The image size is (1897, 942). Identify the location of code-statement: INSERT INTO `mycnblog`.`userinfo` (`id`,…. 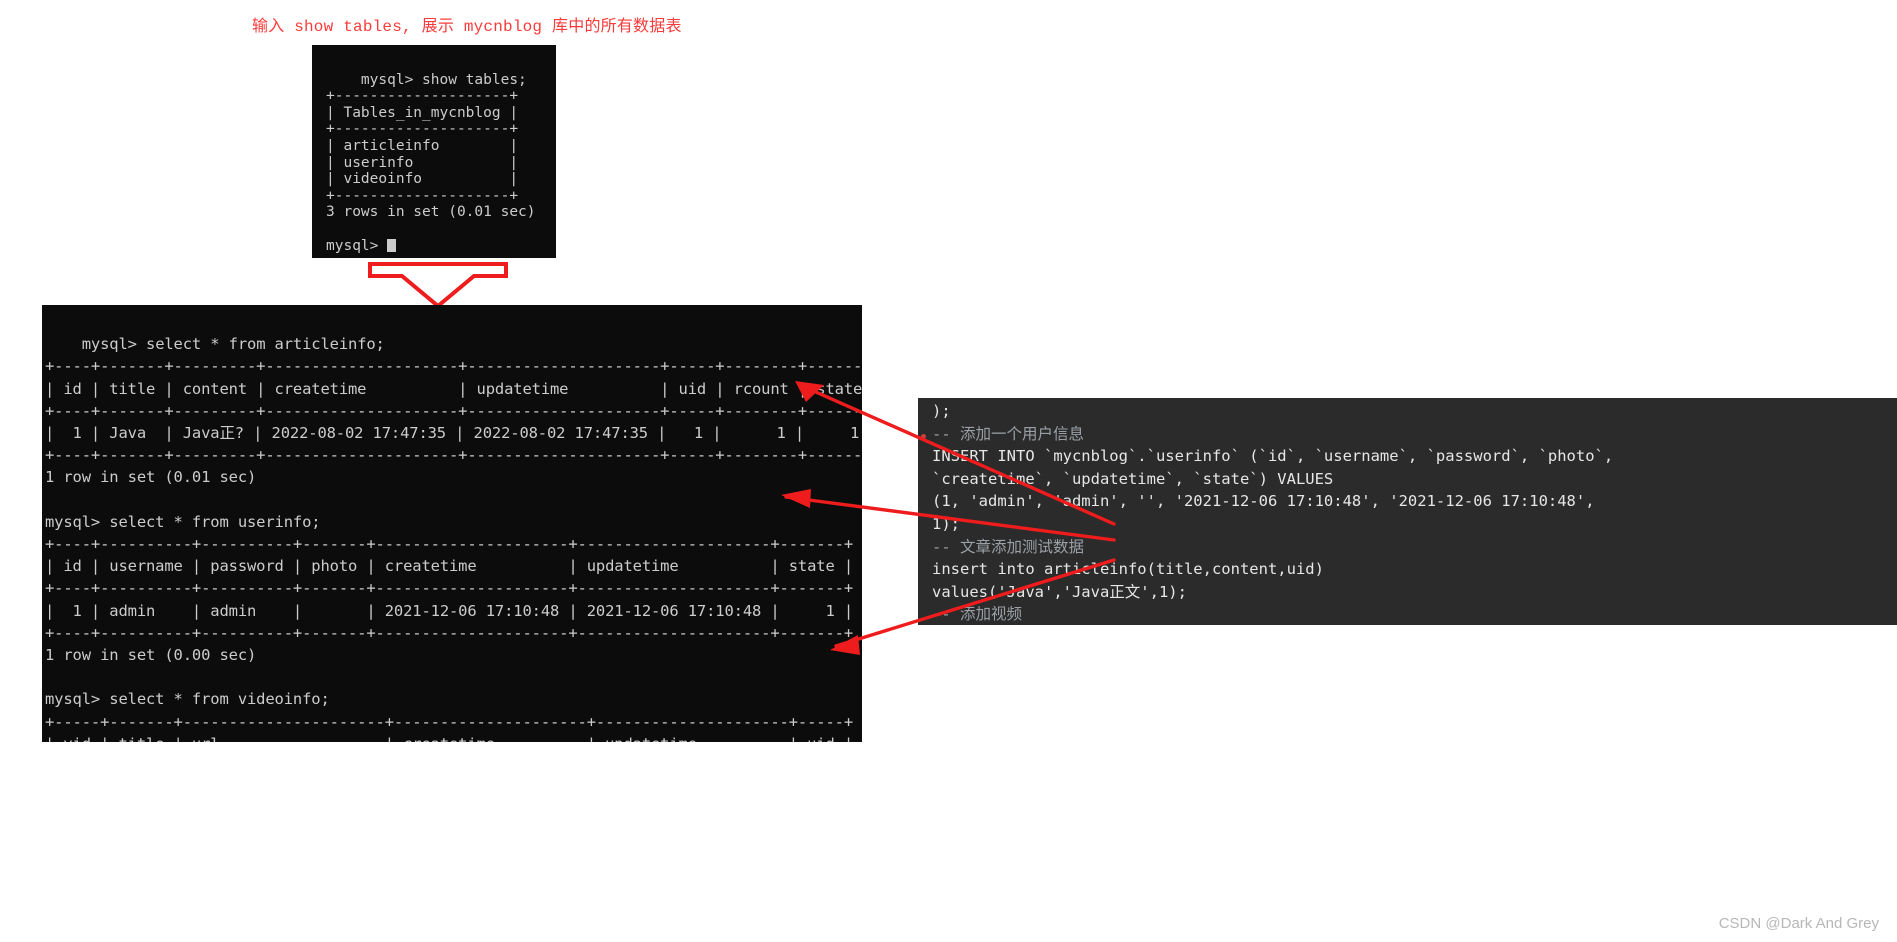
(1273, 456).